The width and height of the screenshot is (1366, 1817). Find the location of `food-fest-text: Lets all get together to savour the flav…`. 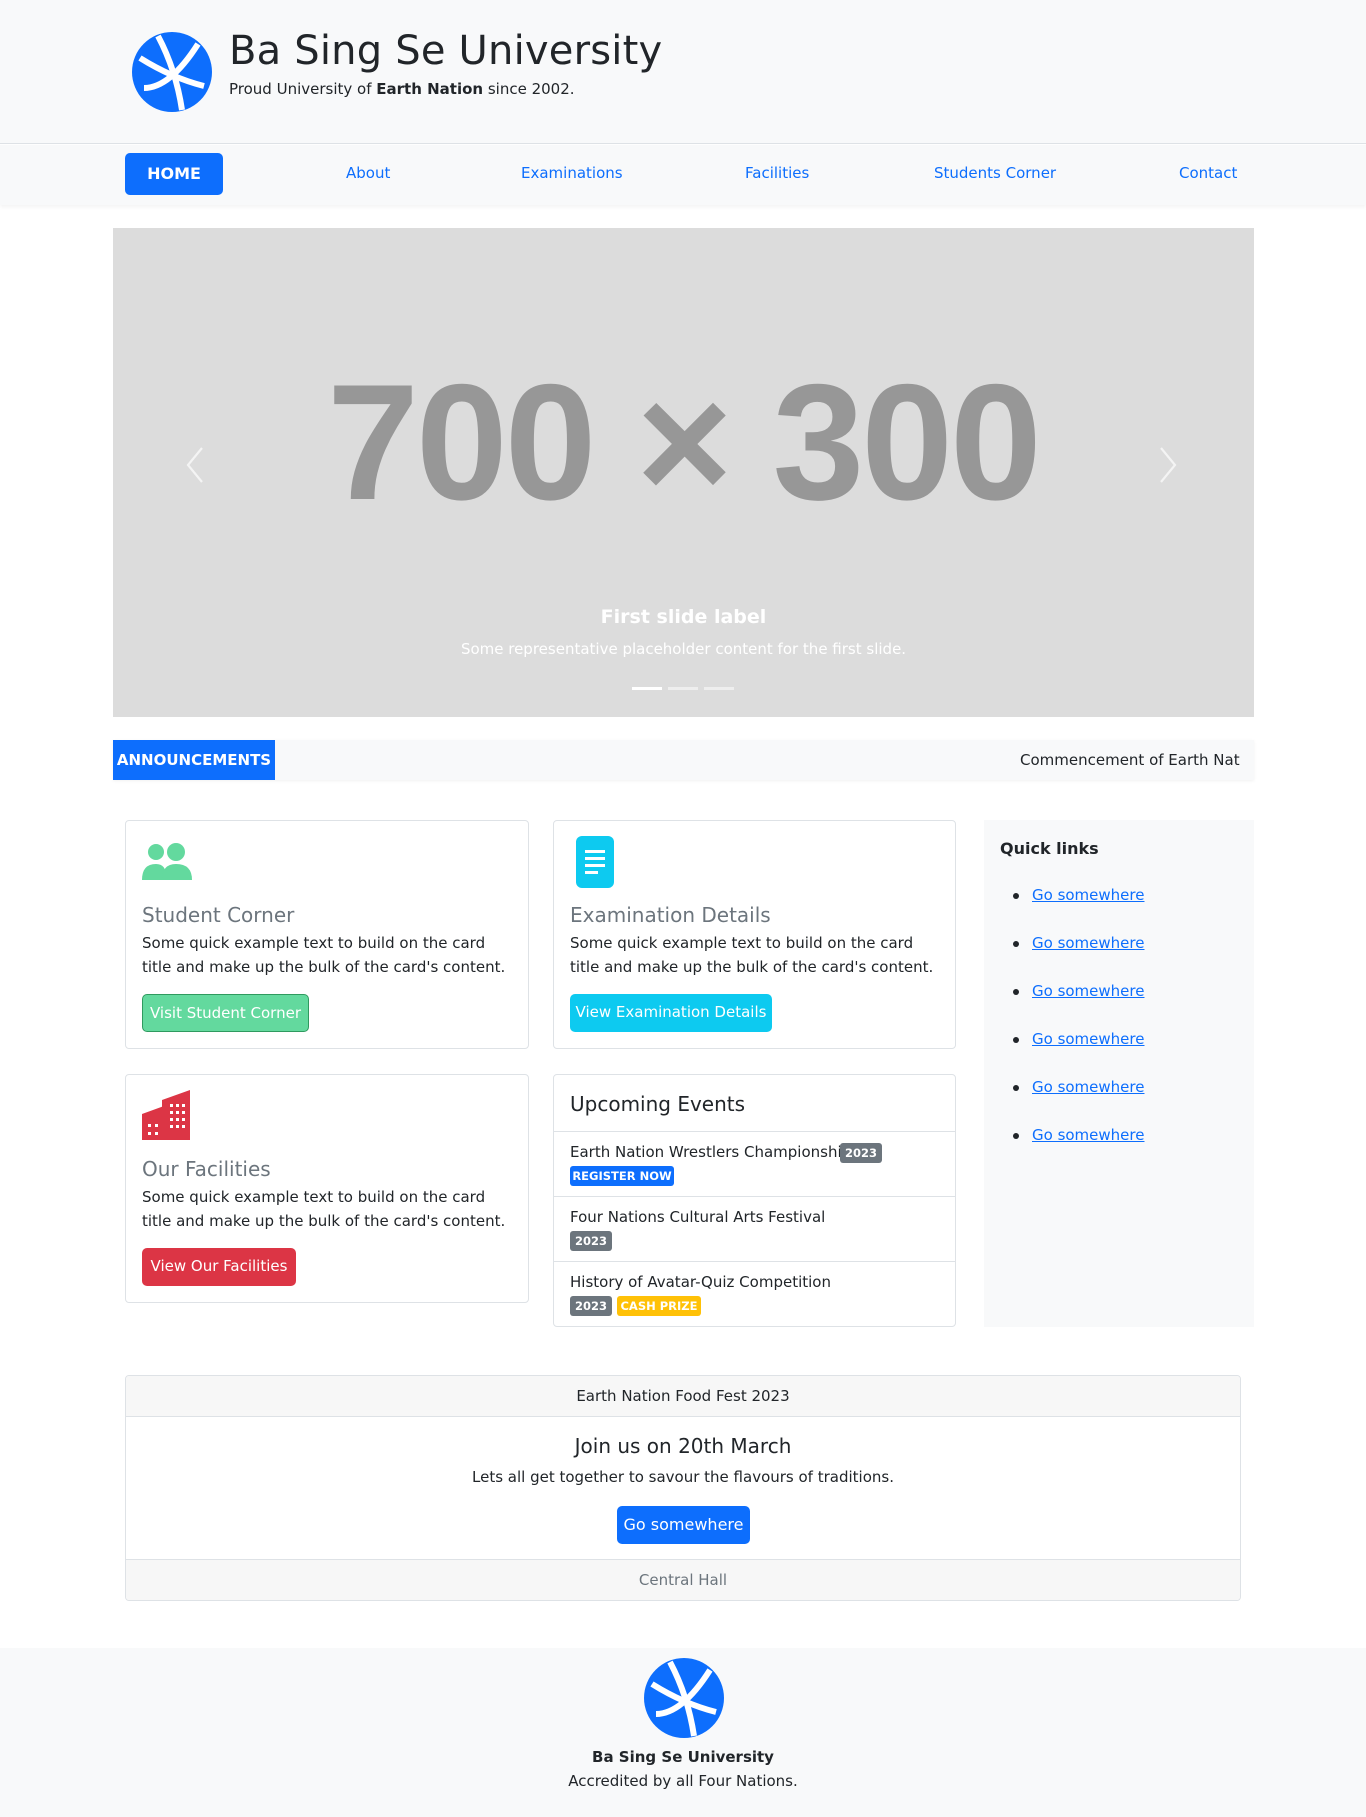

food-fest-text: Lets all get together to savour the flav… is located at coordinates (683, 1477).